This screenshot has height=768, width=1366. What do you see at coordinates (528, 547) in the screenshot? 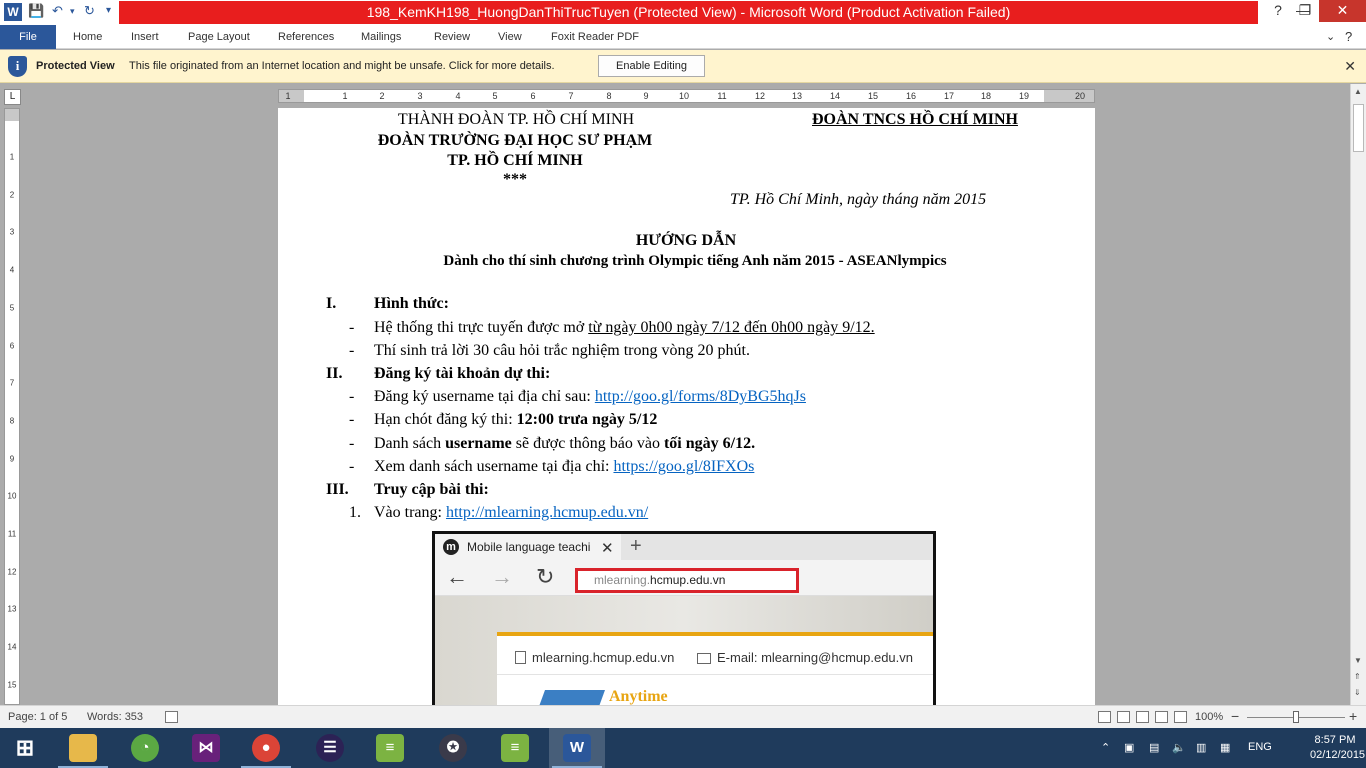
I see `browser-tab: m Mobile language teachi ✕` at bounding box center [528, 547].